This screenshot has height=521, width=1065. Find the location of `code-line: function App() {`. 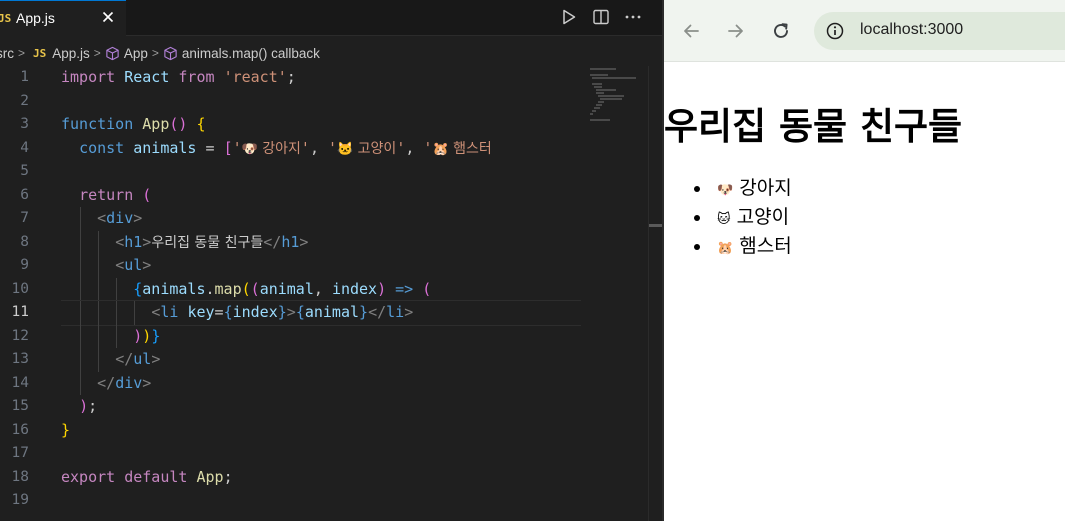

code-line: function App() { is located at coordinates (321, 125).